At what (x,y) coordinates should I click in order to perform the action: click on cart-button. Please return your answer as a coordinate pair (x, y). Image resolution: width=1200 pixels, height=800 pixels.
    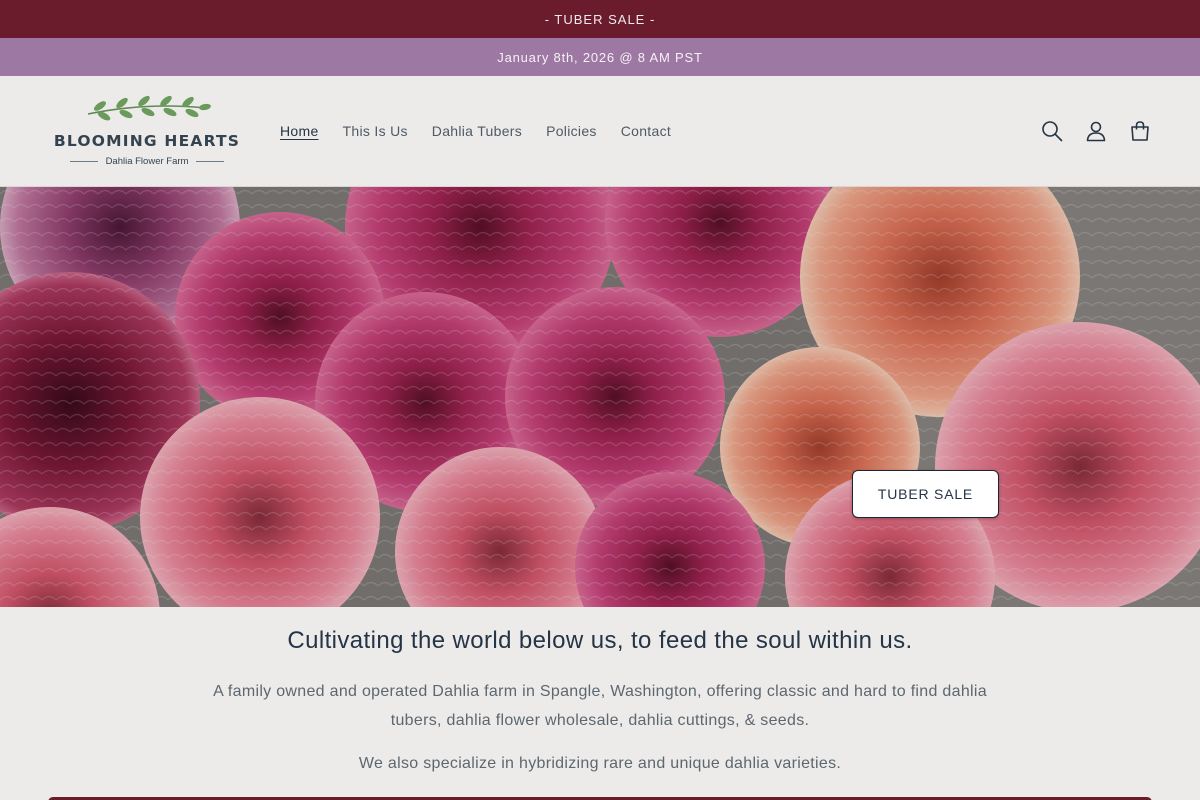
    Looking at the image, I should click on (1140, 131).